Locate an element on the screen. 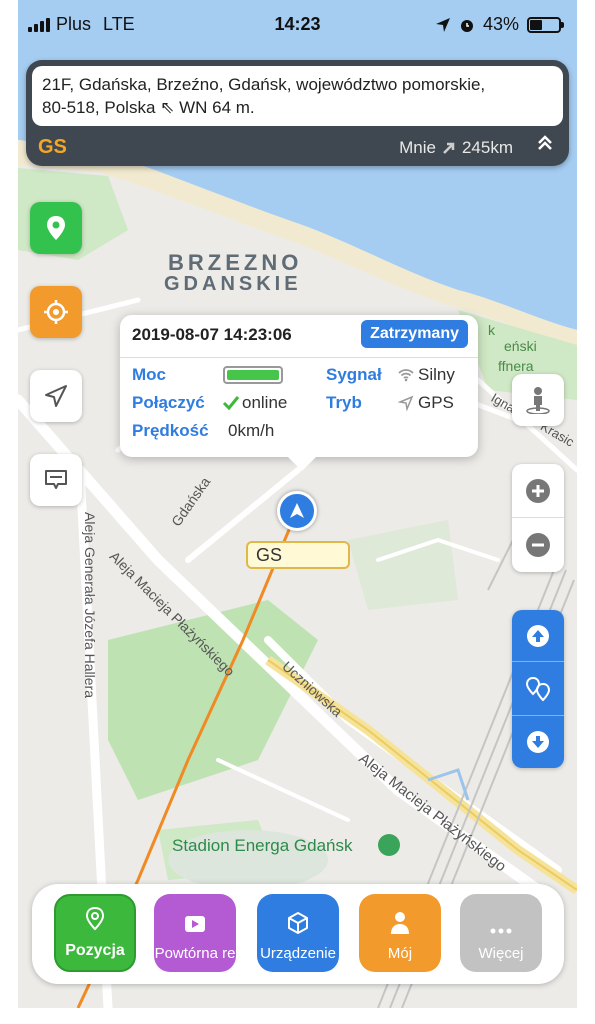 The height and width of the screenshot is (1024, 595). show-all-button is located at coordinates (538, 689).